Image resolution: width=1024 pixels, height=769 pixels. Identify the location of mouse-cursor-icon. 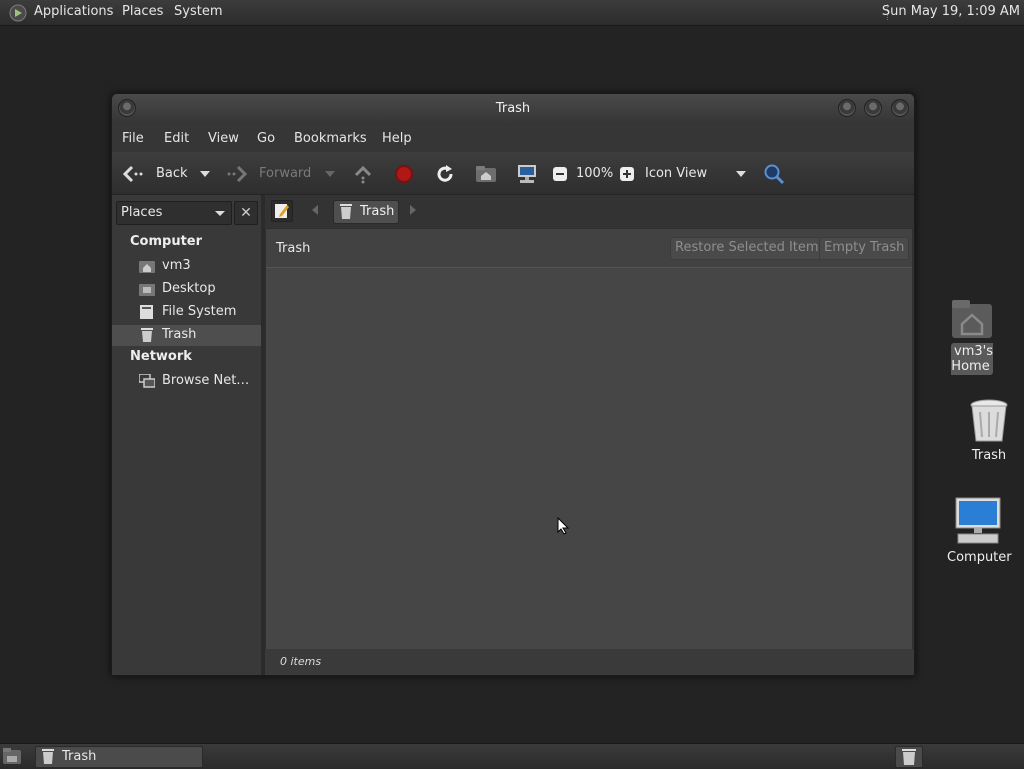
(563, 526).